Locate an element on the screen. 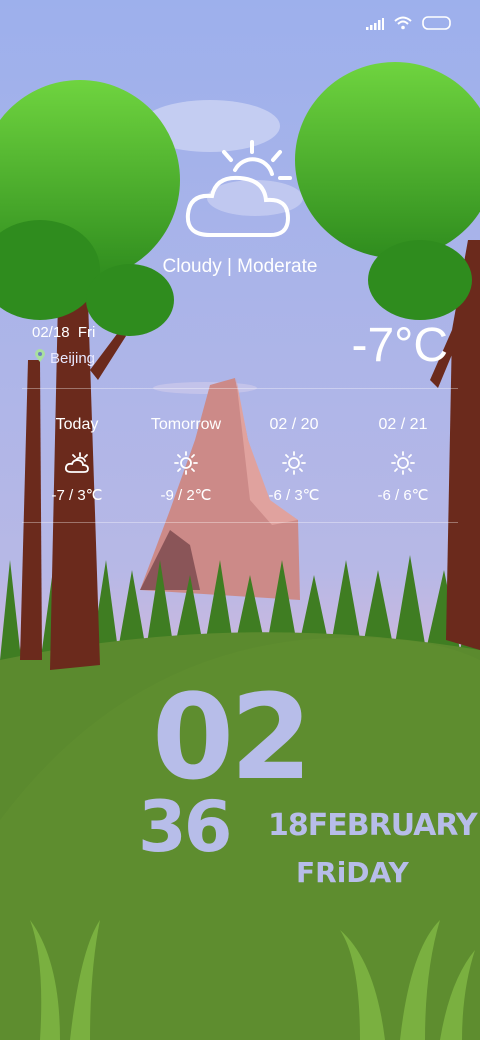  location-pin-icon is located at coordinates (40, 358).